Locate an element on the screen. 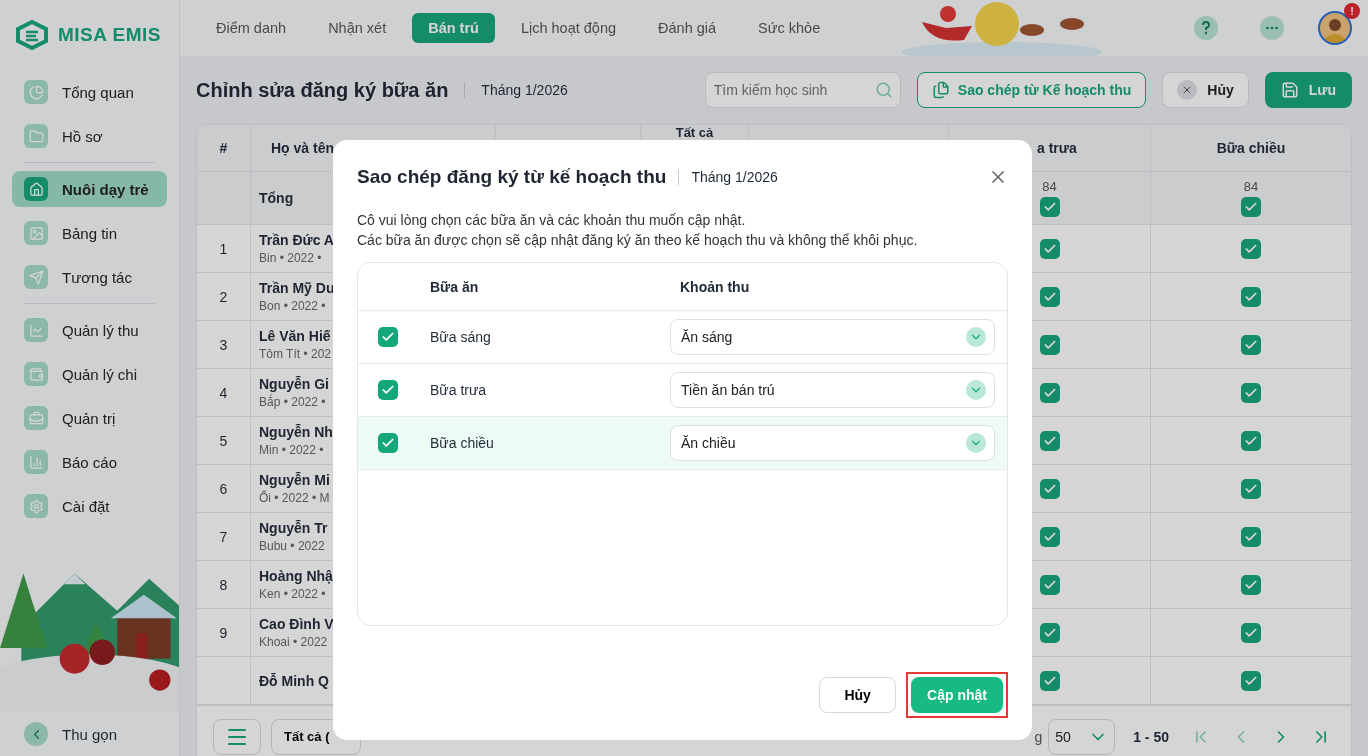  dialog-description: Cô vui lòng chọn các bữa ăn và các khoản thu muốn cập nhật. Các bữa ăn được chọn sẽ cập nhật đăng ký ăn theo kế hoạch thu và không thể khôi phục. is located at coordinates (638, 230).